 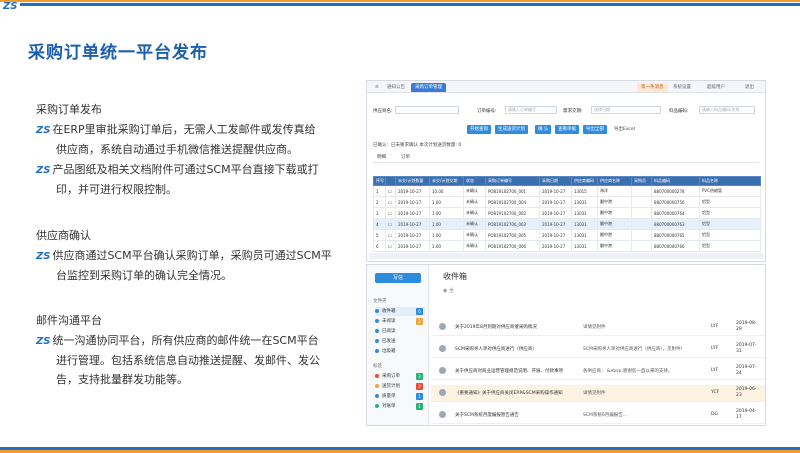 I want to click on tab-super-user: 超级用户, so click(x=716, y=87).